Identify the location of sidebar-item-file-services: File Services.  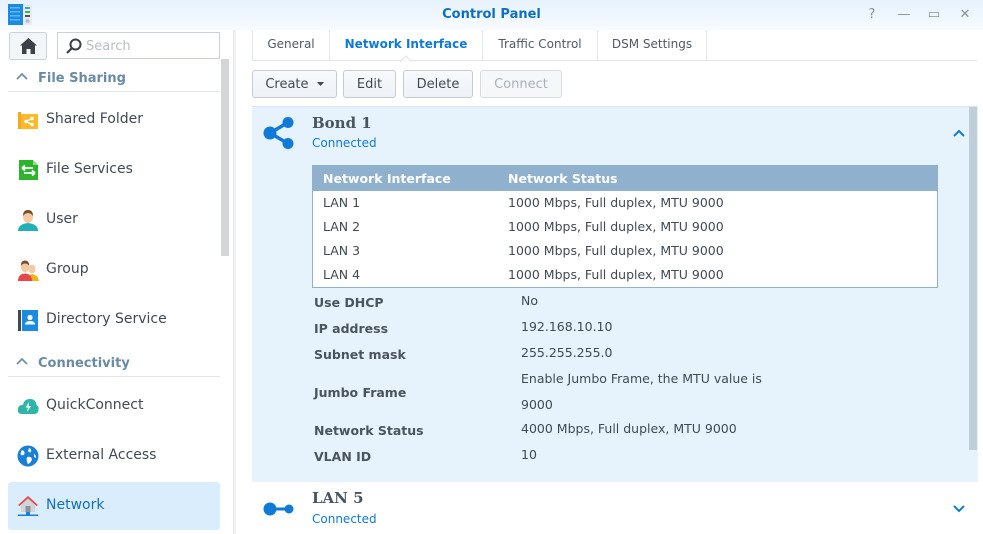
(114, 170).